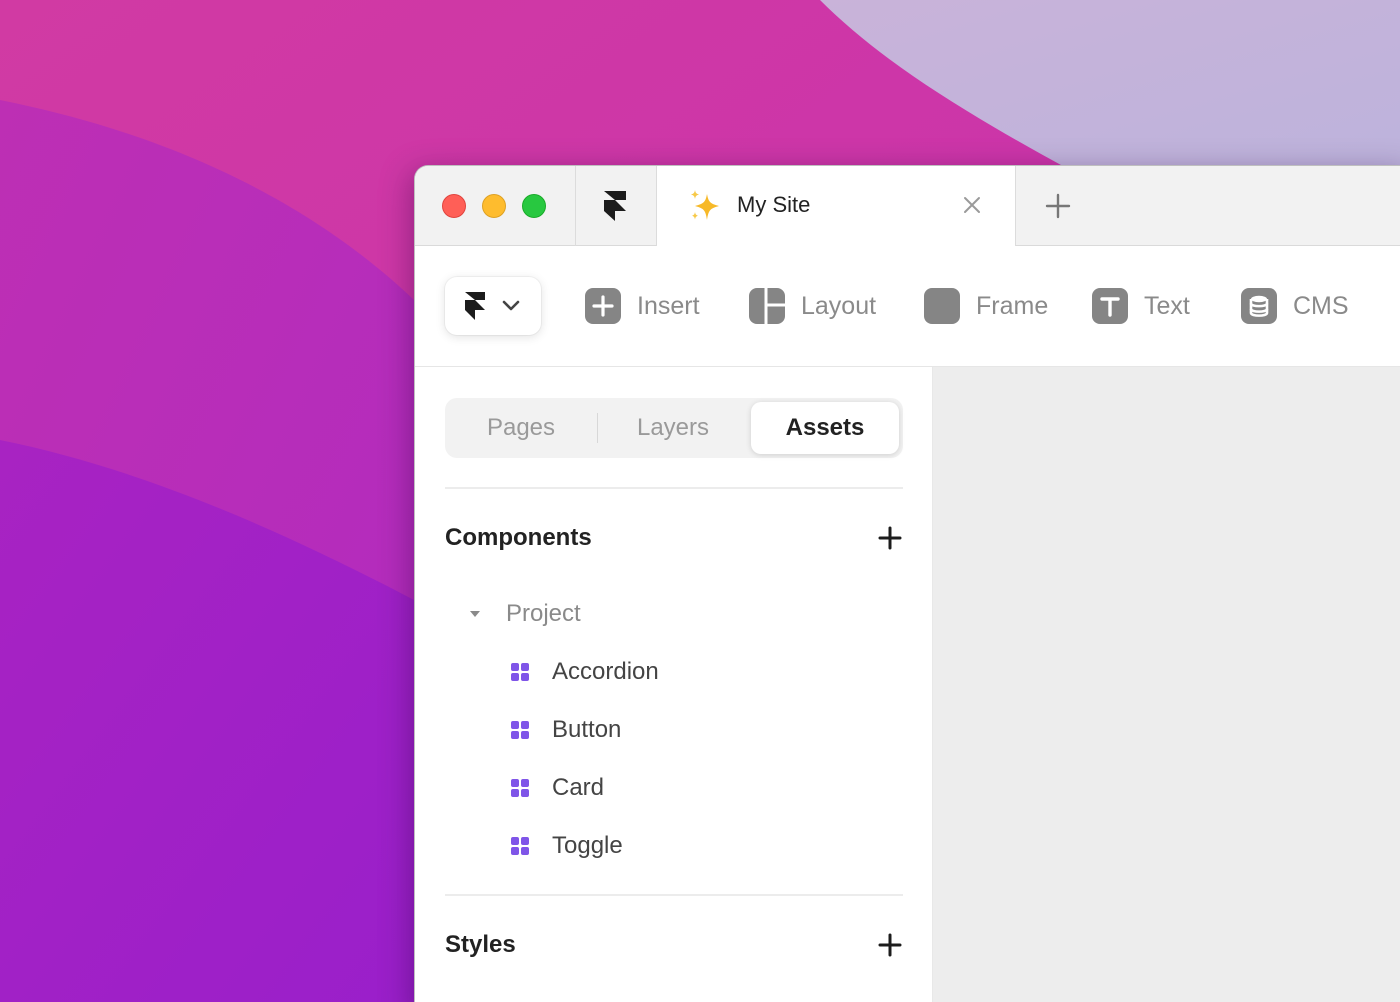 The width and height of the screenshot is (1400, 1002). What do you see at coordinates (587, 845) in the screenshot?
I see `component-label: Toggle` at bounding box center [587, 845].